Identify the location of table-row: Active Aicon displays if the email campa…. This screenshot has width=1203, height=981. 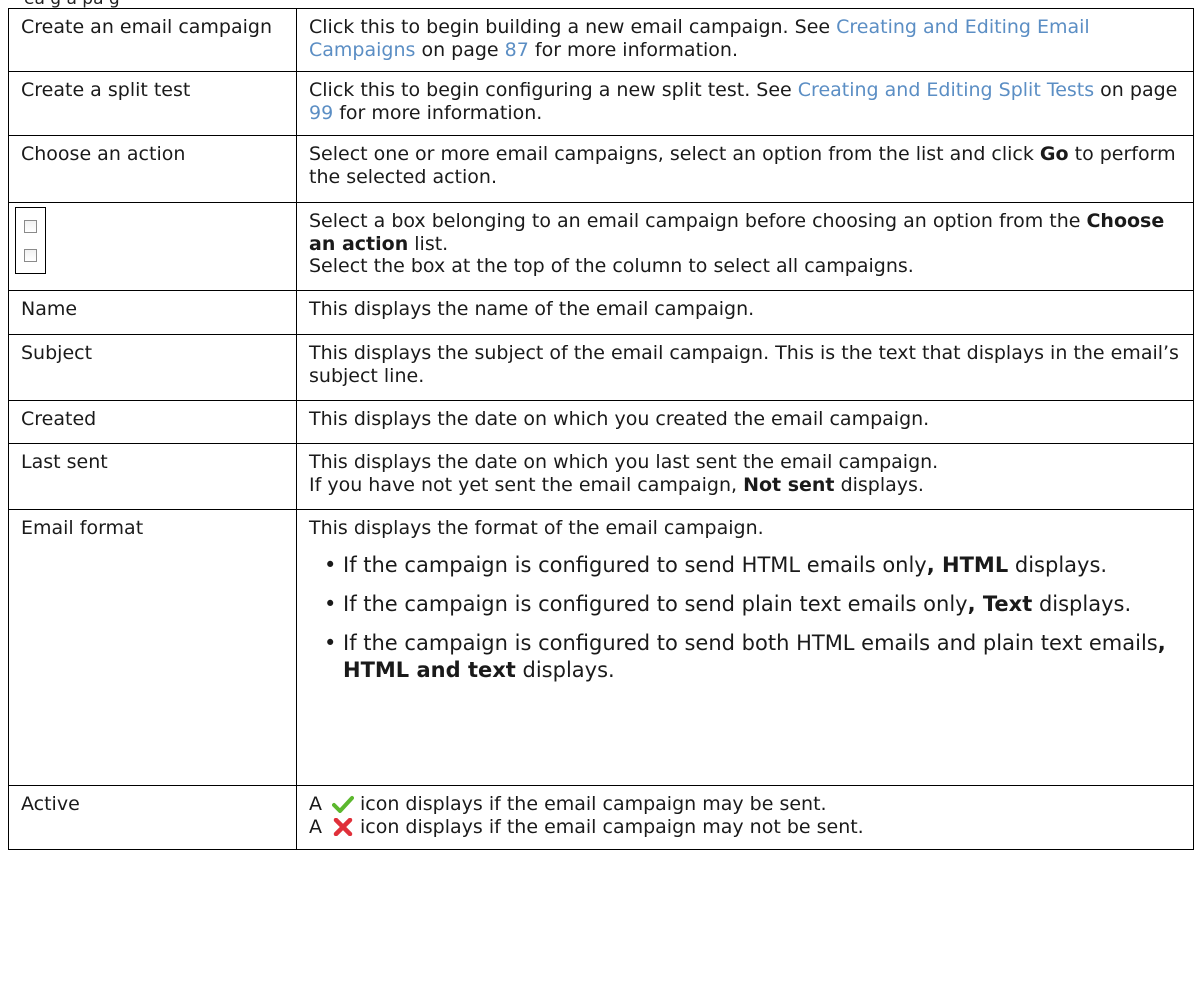
(601, 817).